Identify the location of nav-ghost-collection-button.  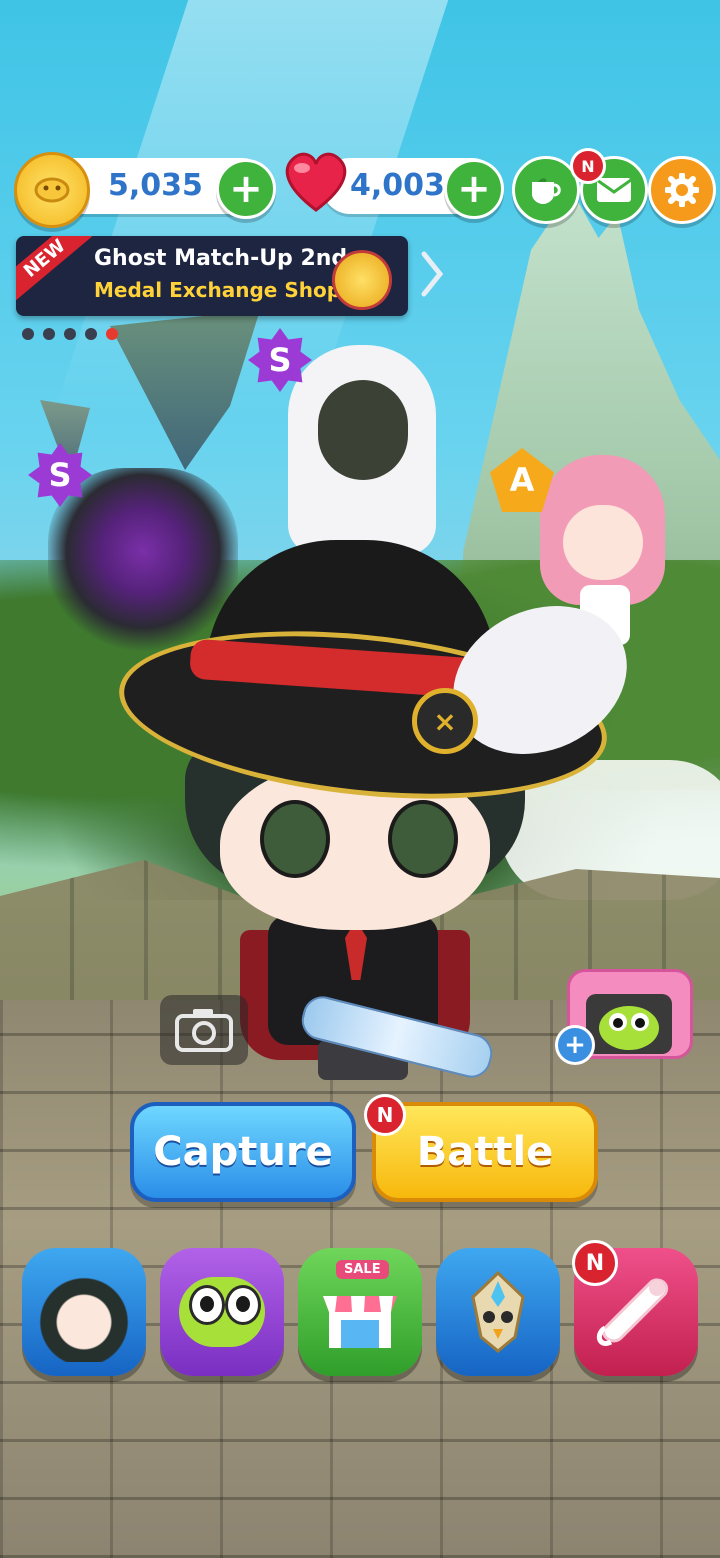
(222, 1312).